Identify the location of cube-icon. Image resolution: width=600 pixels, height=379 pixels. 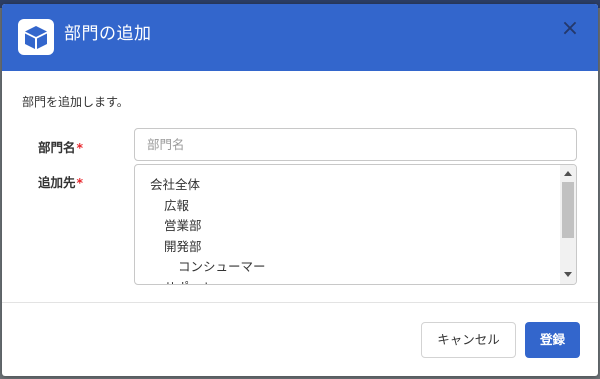
(36, 37).